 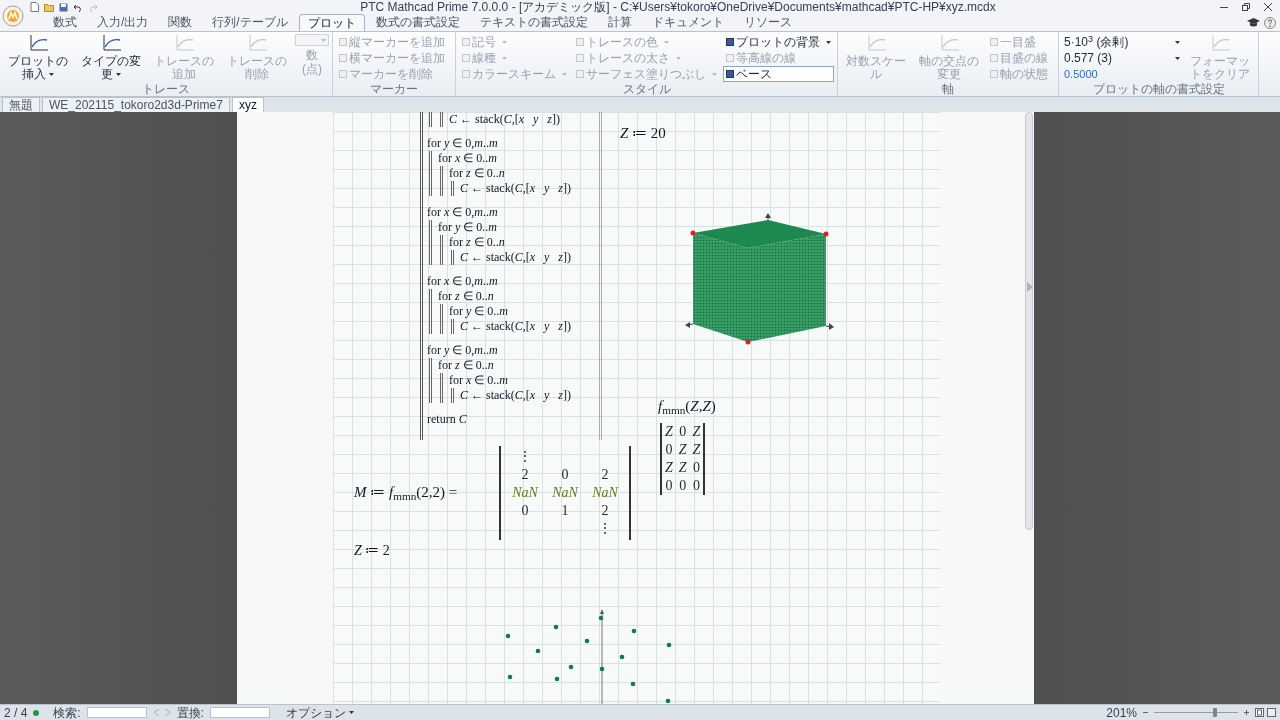 What do you see at coordinates (406, 493) in the screenshot?
I see `math-expression: M ≔ f$_{mmn}$(2,2) =` at bounding box center [406, 493].